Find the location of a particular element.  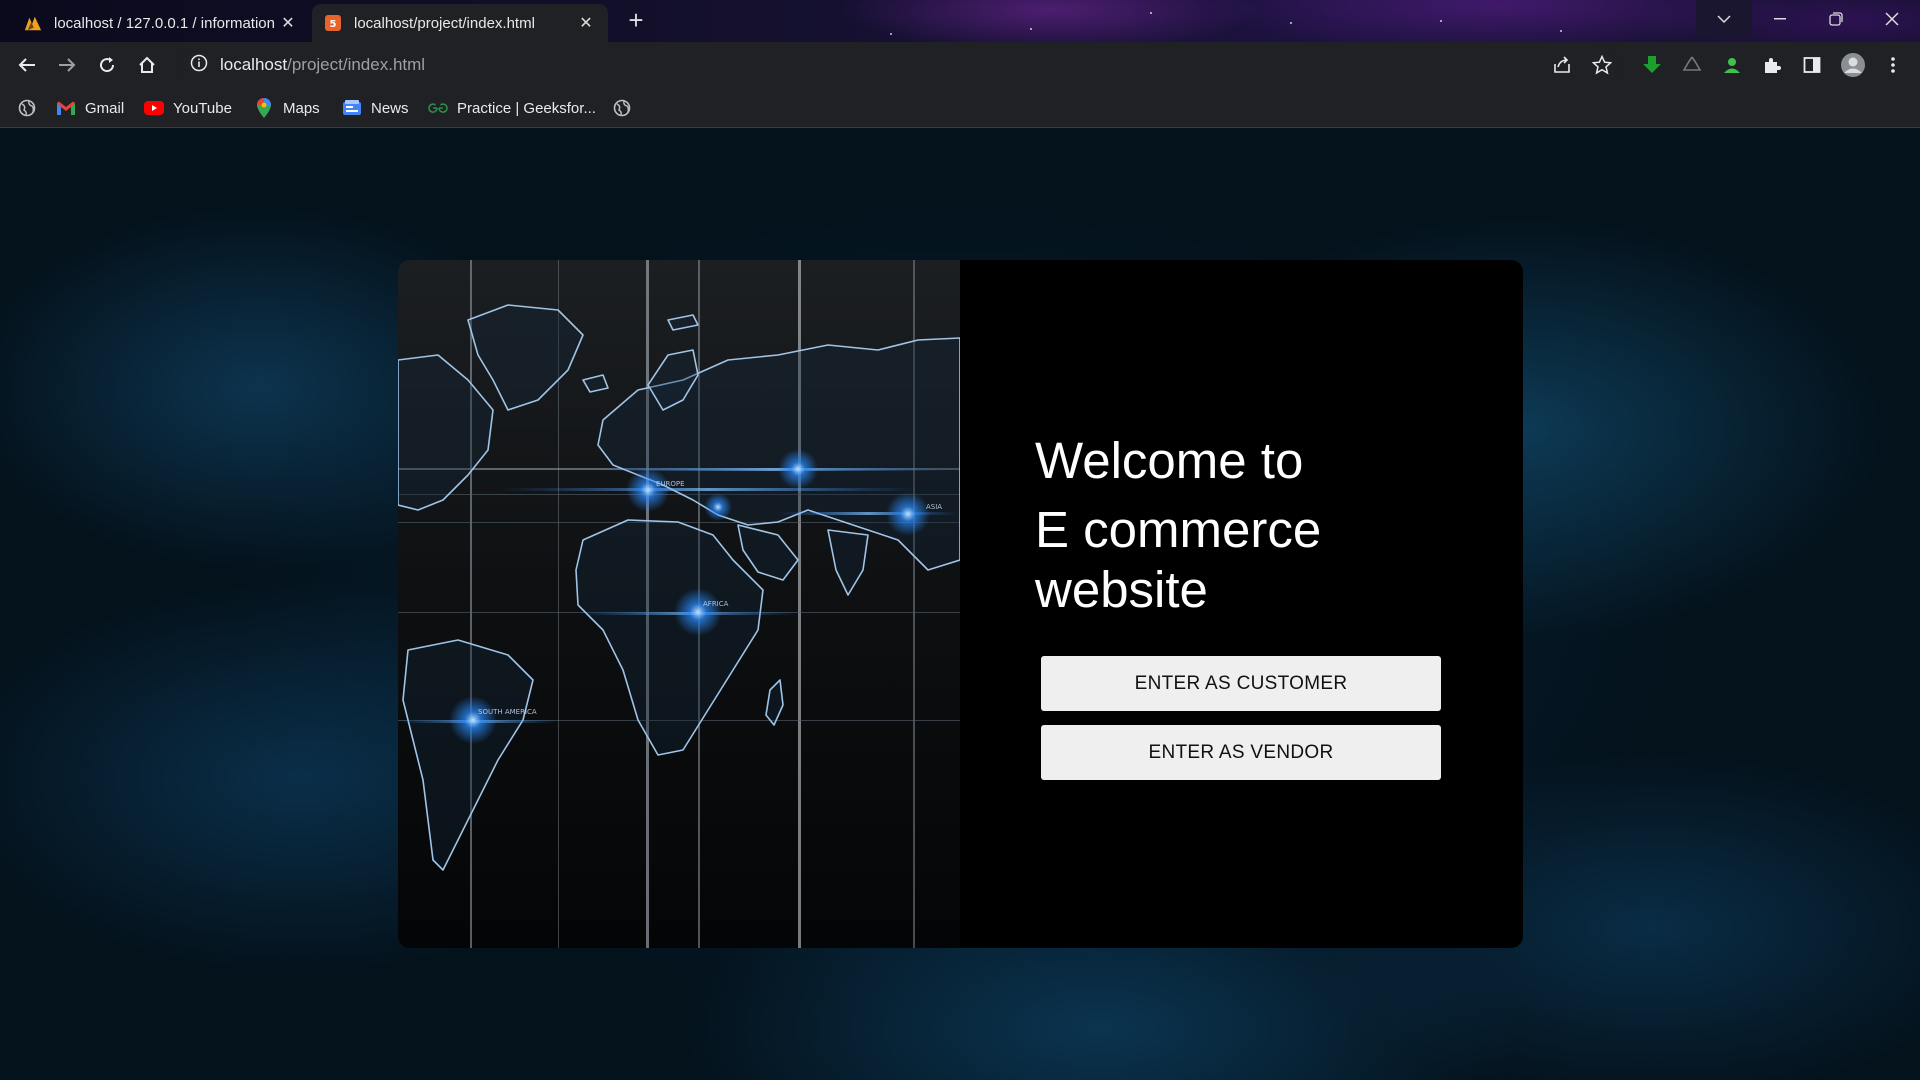

home-icon is located at coordinates (147, 65).